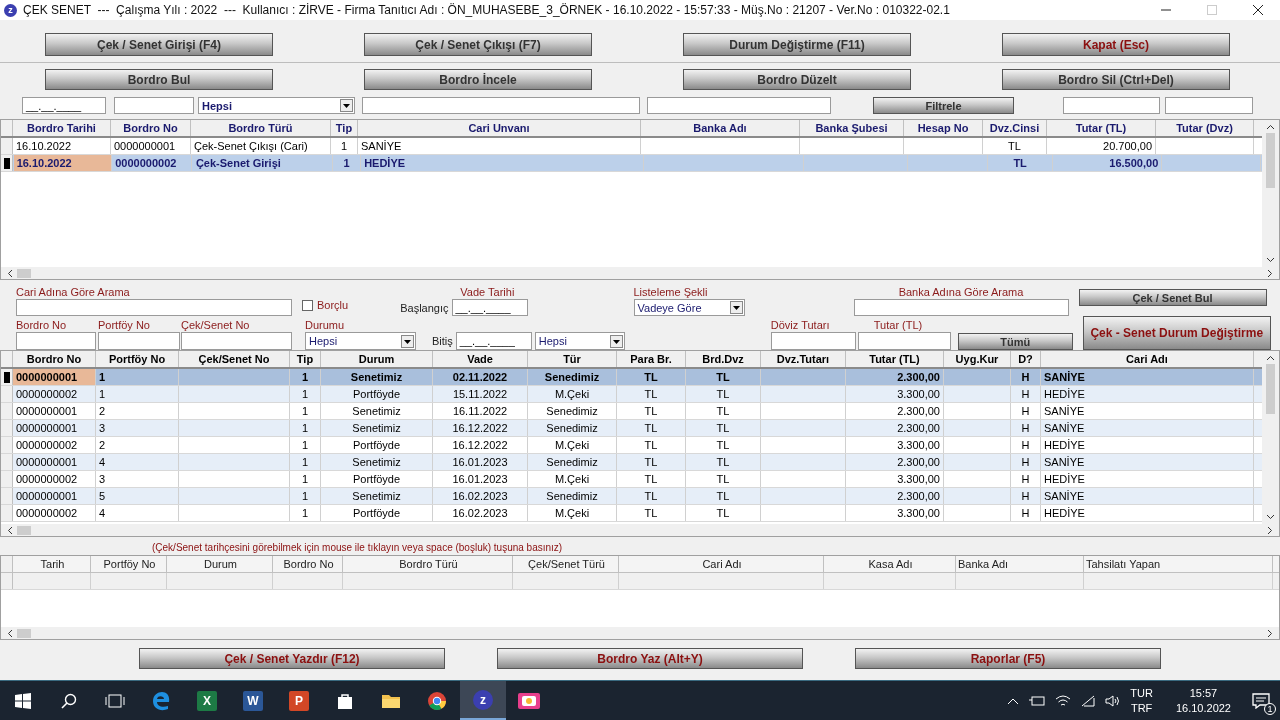 Image resolution: width=1280 pixels, height=720 pixels. What do you see at coordinates (631, 428) in the screenshot?
I see `table-row: 0000000001 3 1 Senetimiz 16.12.2022 Senedimiz TL TL 2.300,00 H SANİYE` at bounding box center [631, 428].